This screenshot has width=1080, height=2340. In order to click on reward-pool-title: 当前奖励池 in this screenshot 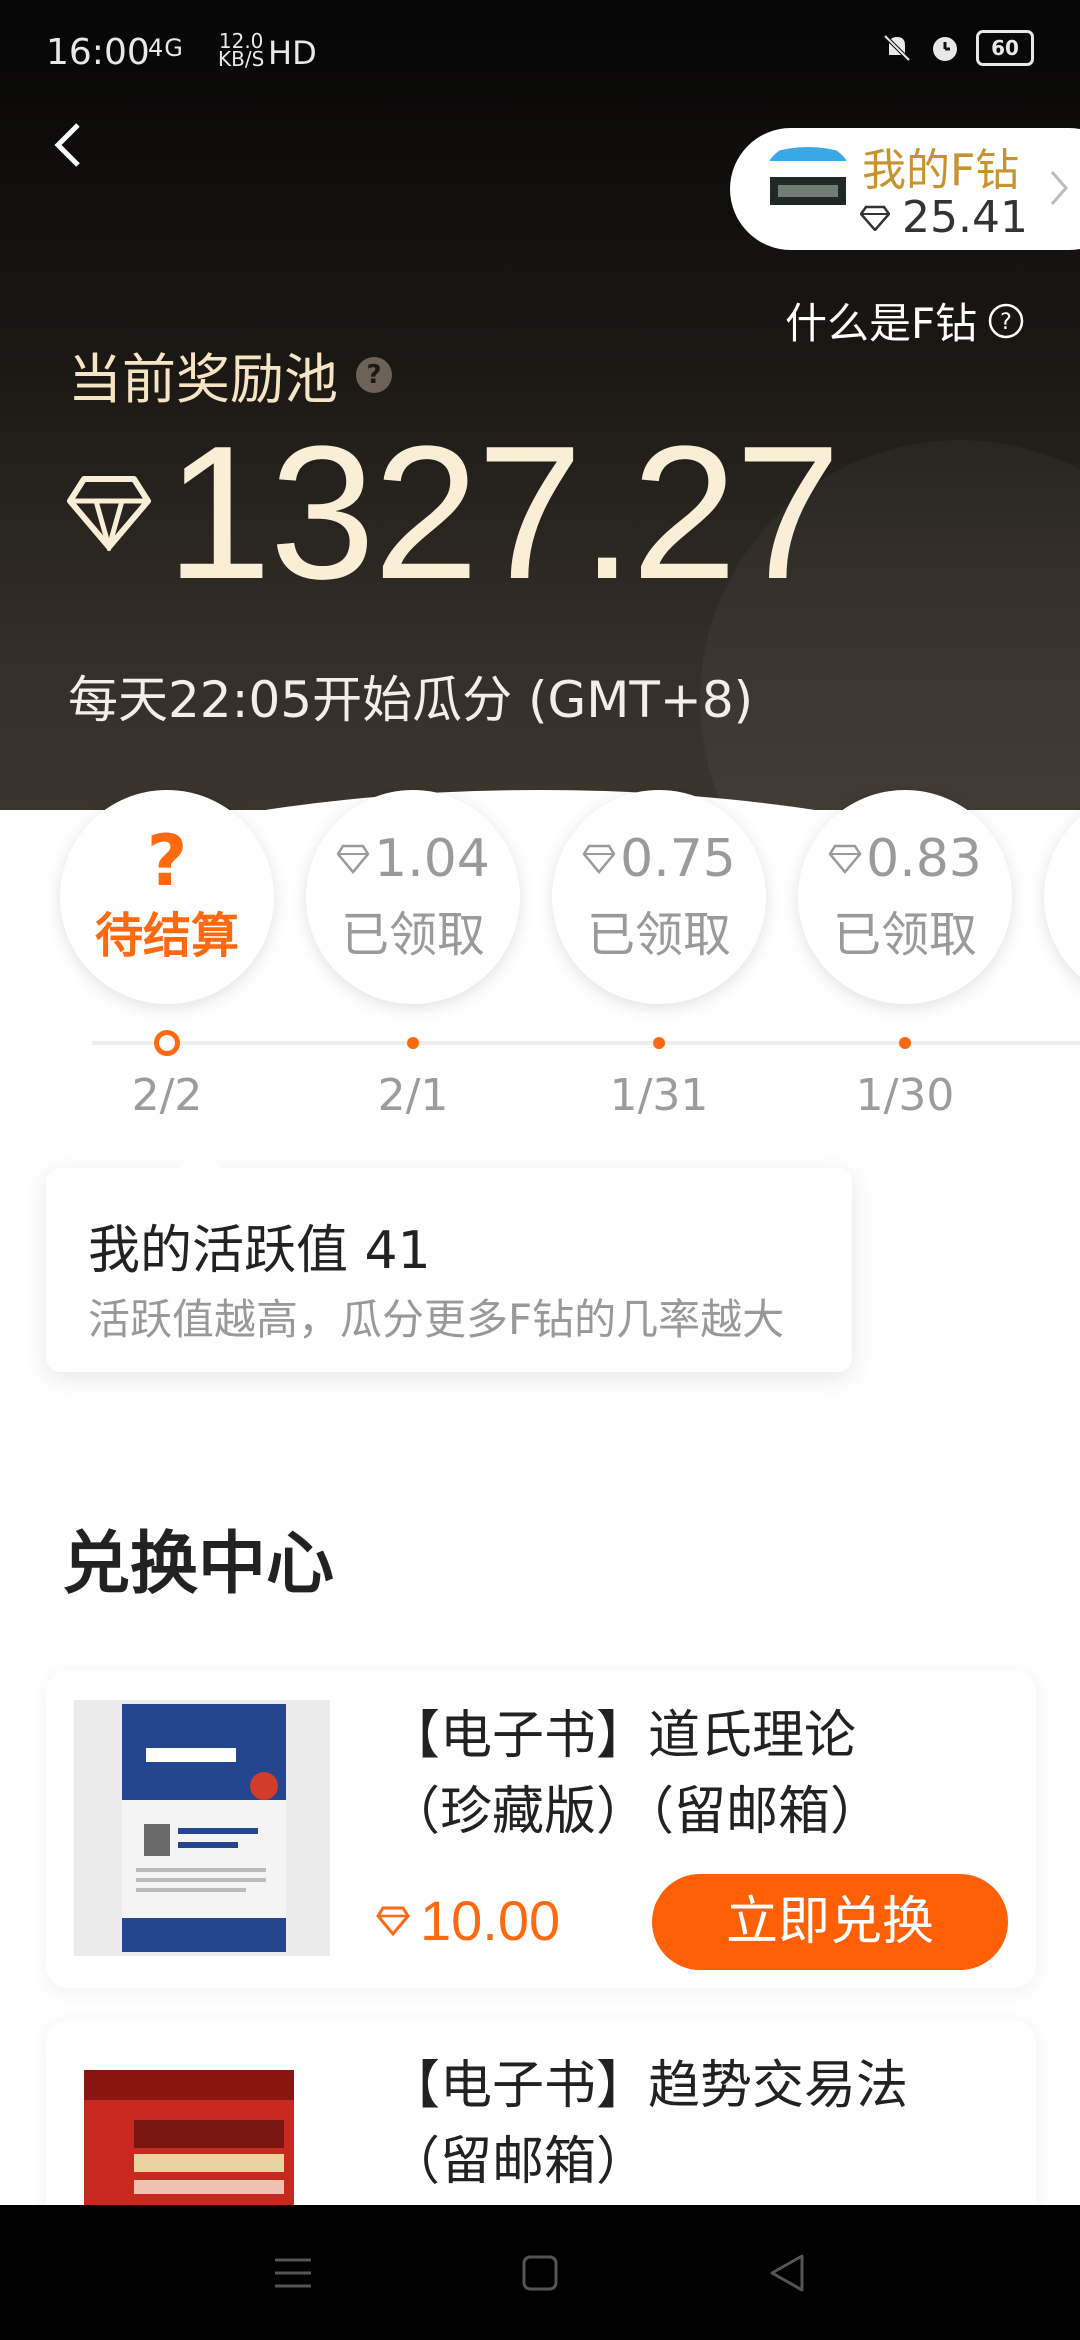, I will do `click(203, 379)`.